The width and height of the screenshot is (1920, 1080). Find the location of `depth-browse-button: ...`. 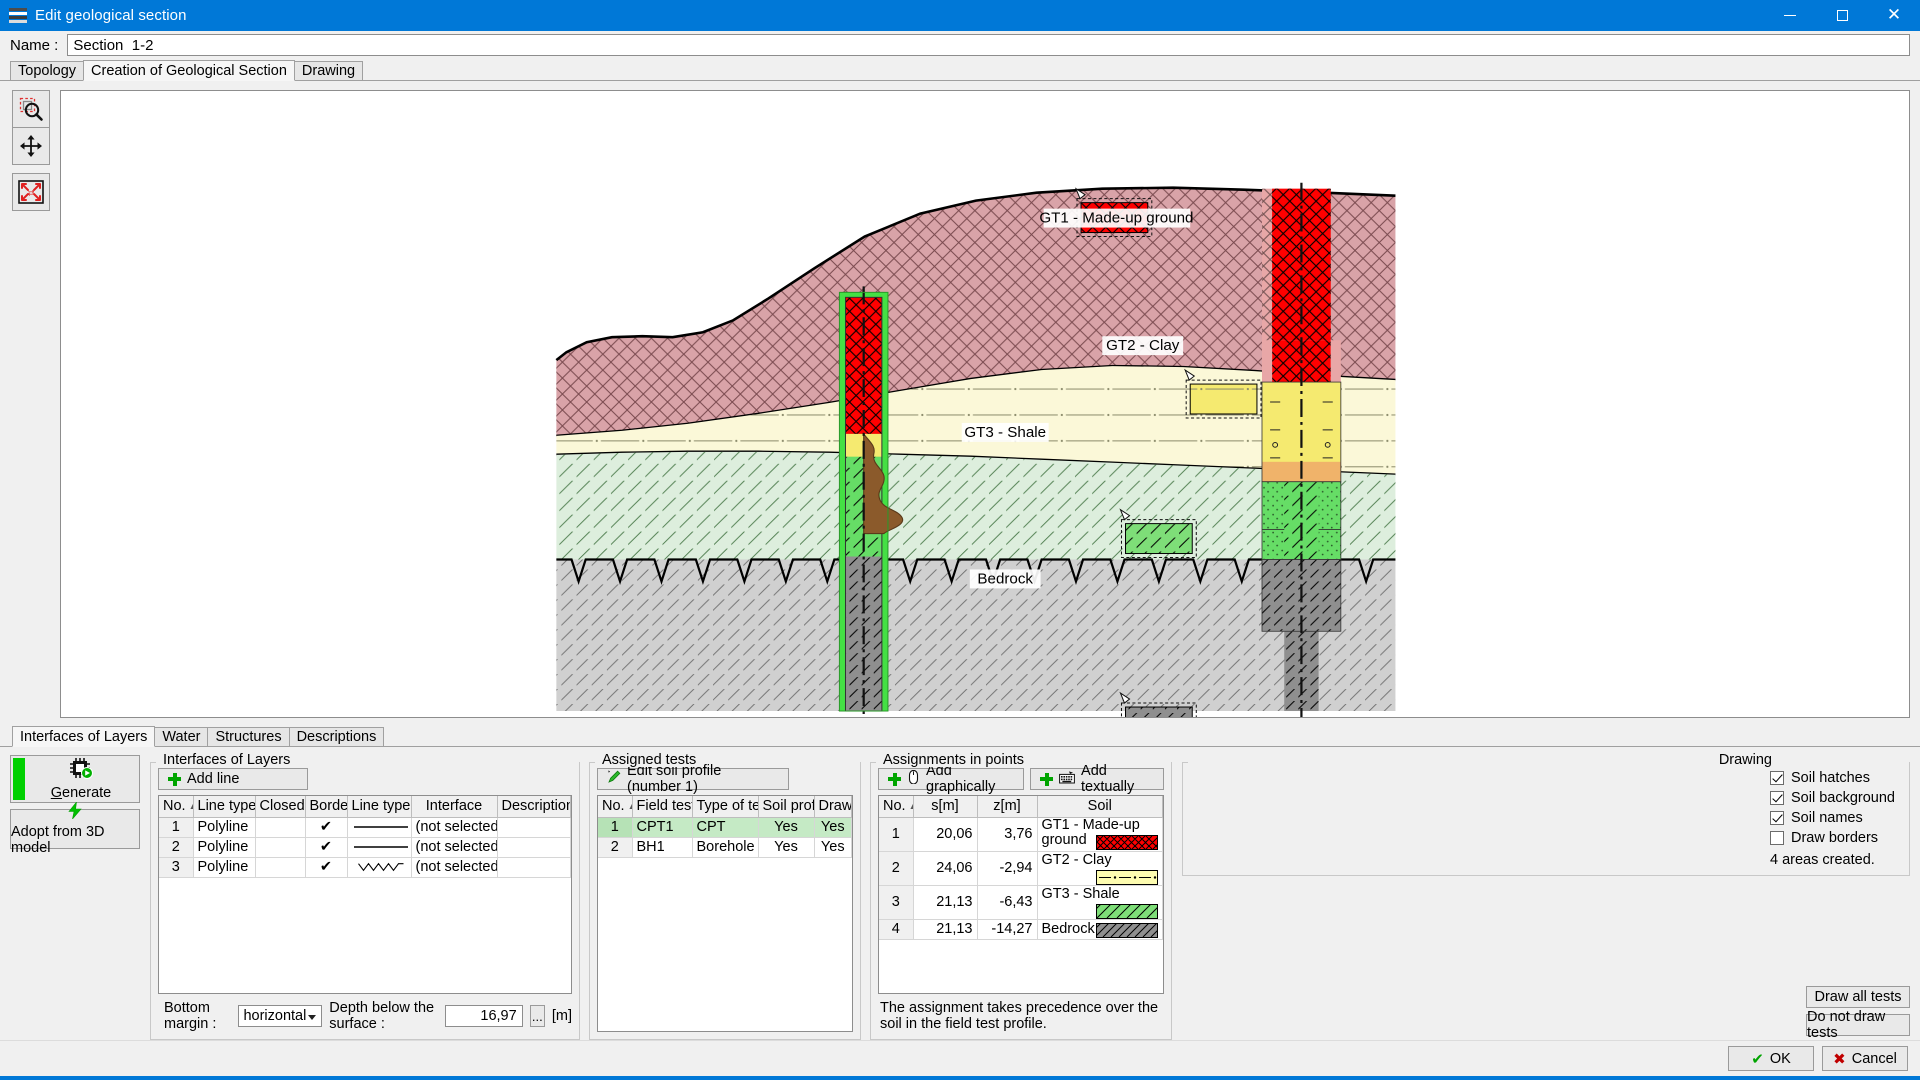

depth-browse-button: ... is located at coordinates (537, 1016).